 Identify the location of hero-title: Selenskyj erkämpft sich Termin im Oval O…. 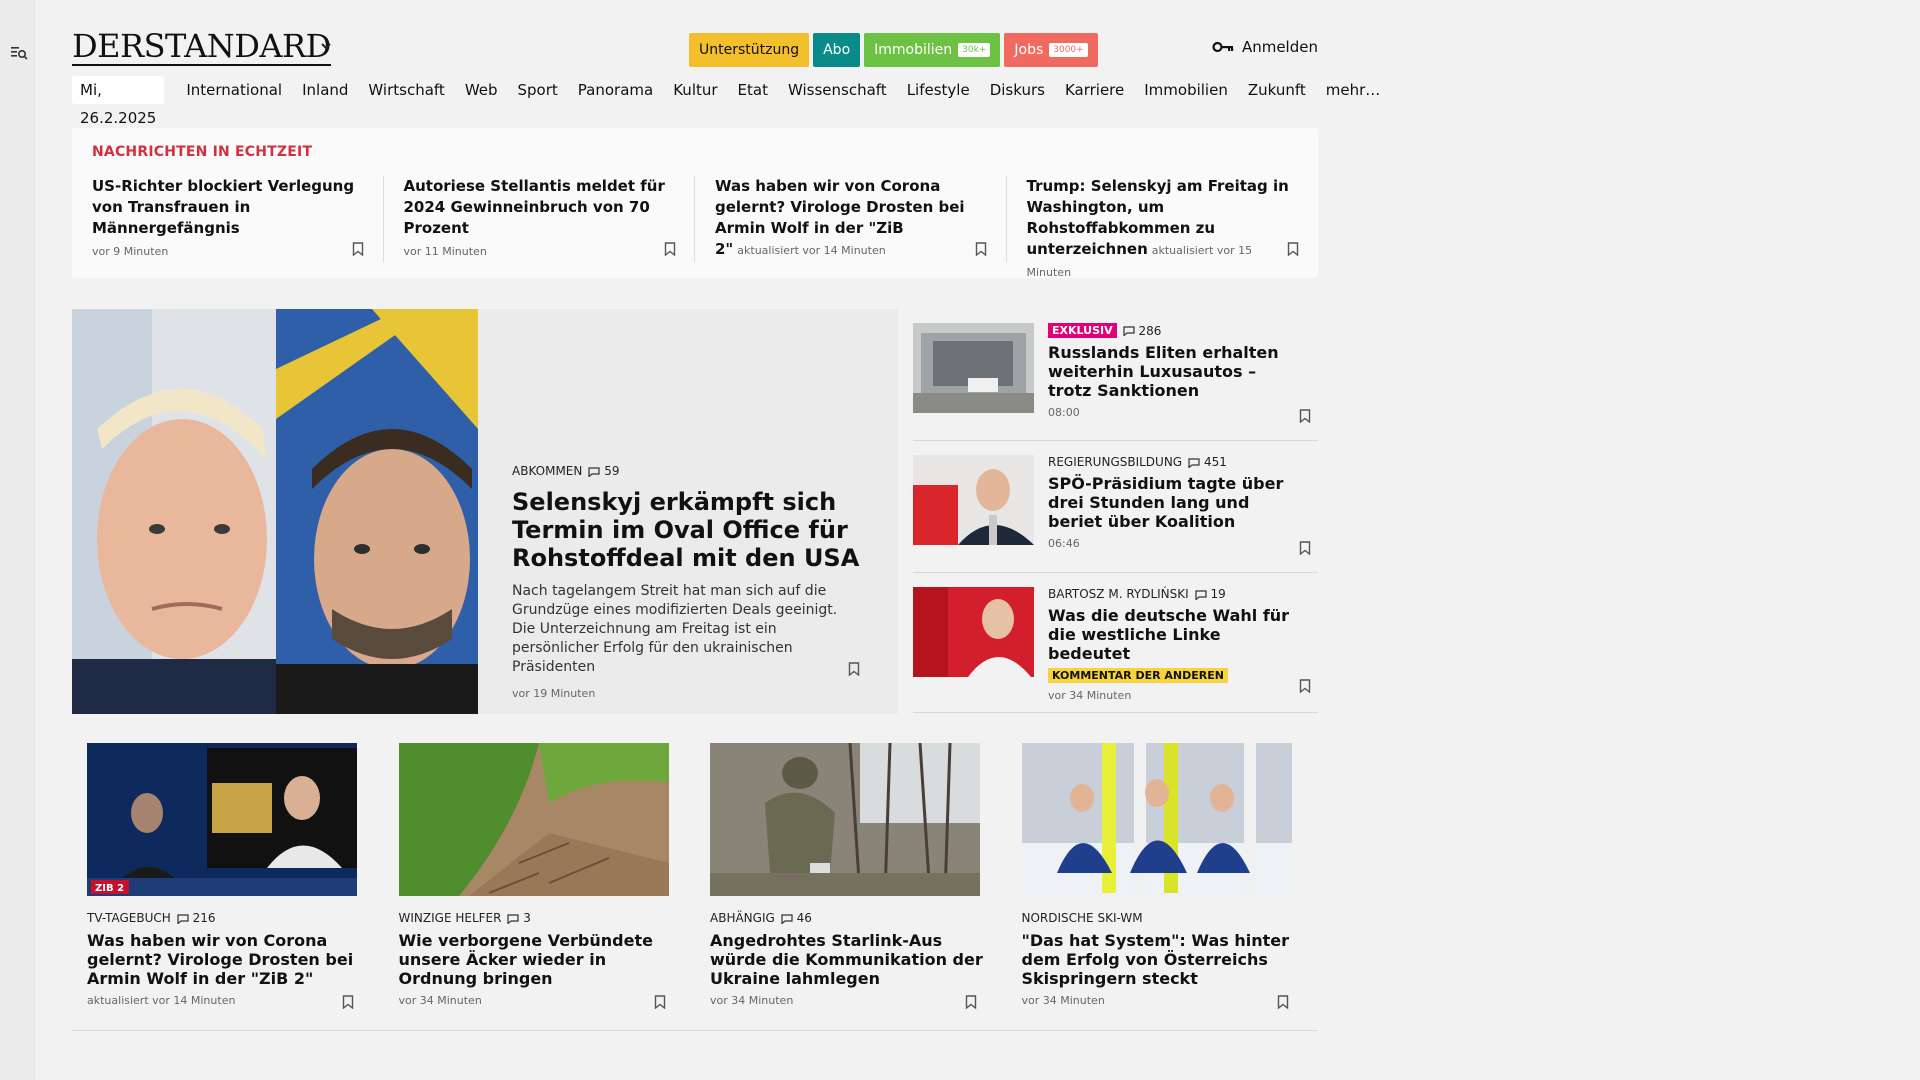
(687, 530).